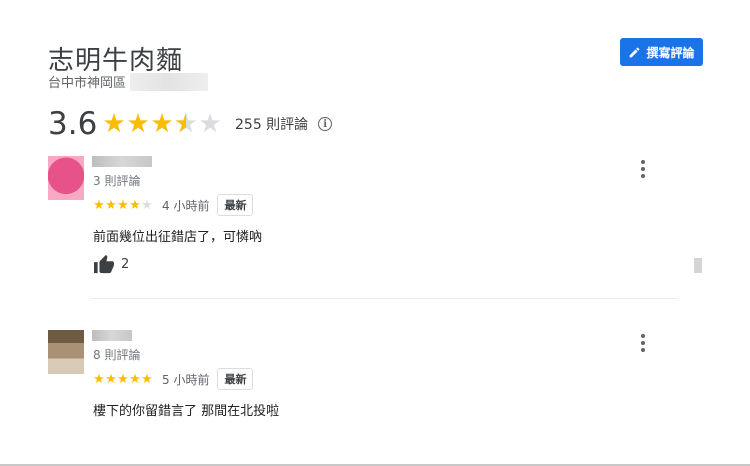 Image resolution: width=750 pixels, height=466 pixels. Describe the element at coordinates (186, 379) in the screenshot. I see `review-time: 5 小時前` at that location.